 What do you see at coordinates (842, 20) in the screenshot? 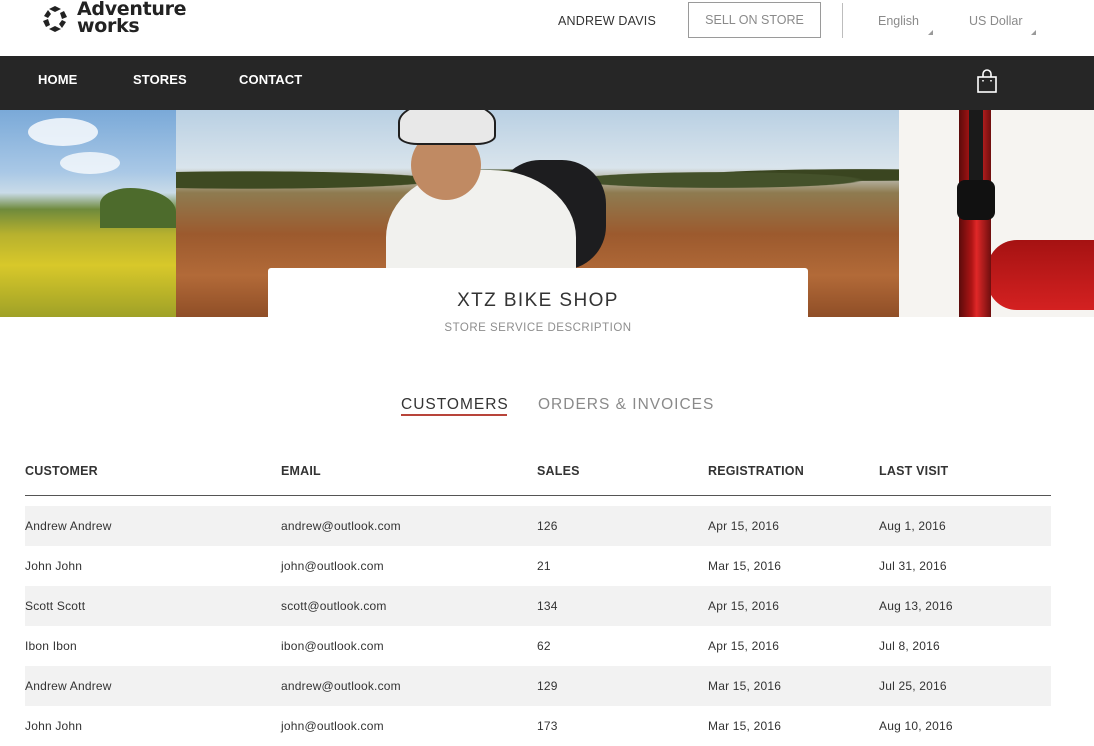
I see `header-divider` at bounding box center [842, 20].